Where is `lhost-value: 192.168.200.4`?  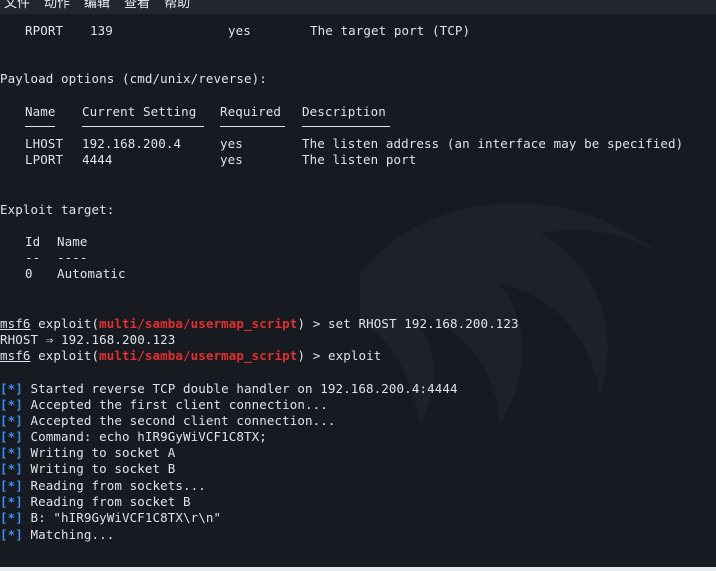 lhost-value: 192.168.200.4 is located at coordinates (132, 143).